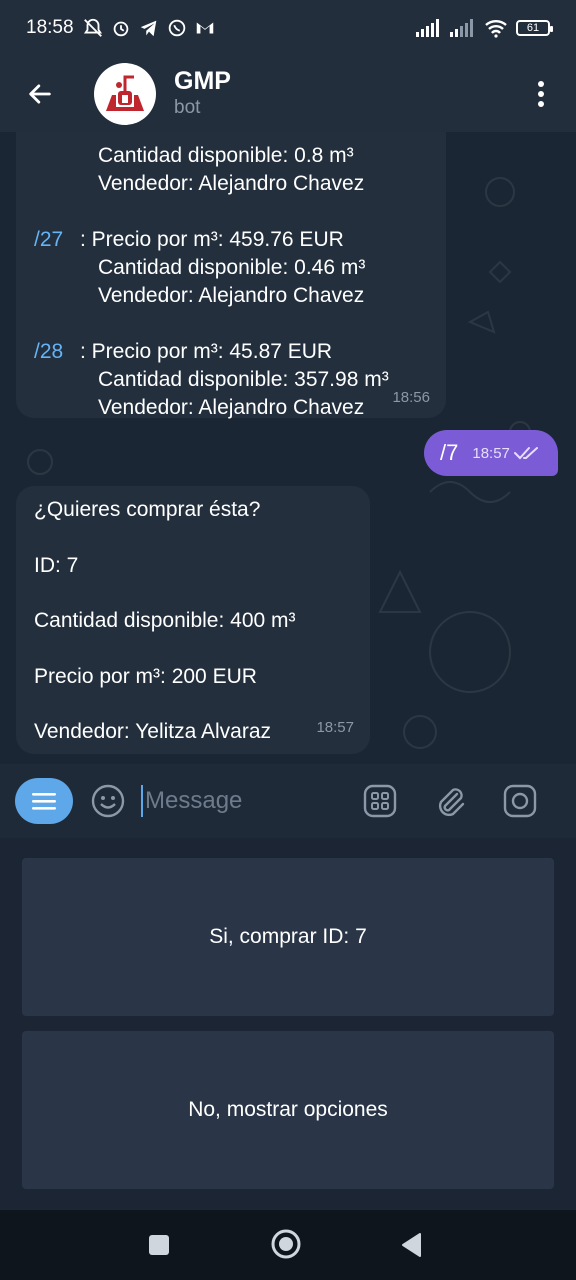  Describe the element at coordinates (212, 351) in the screenshot. I see `lot-price-value: Precio por m³: 45.87 EUR` at that location.